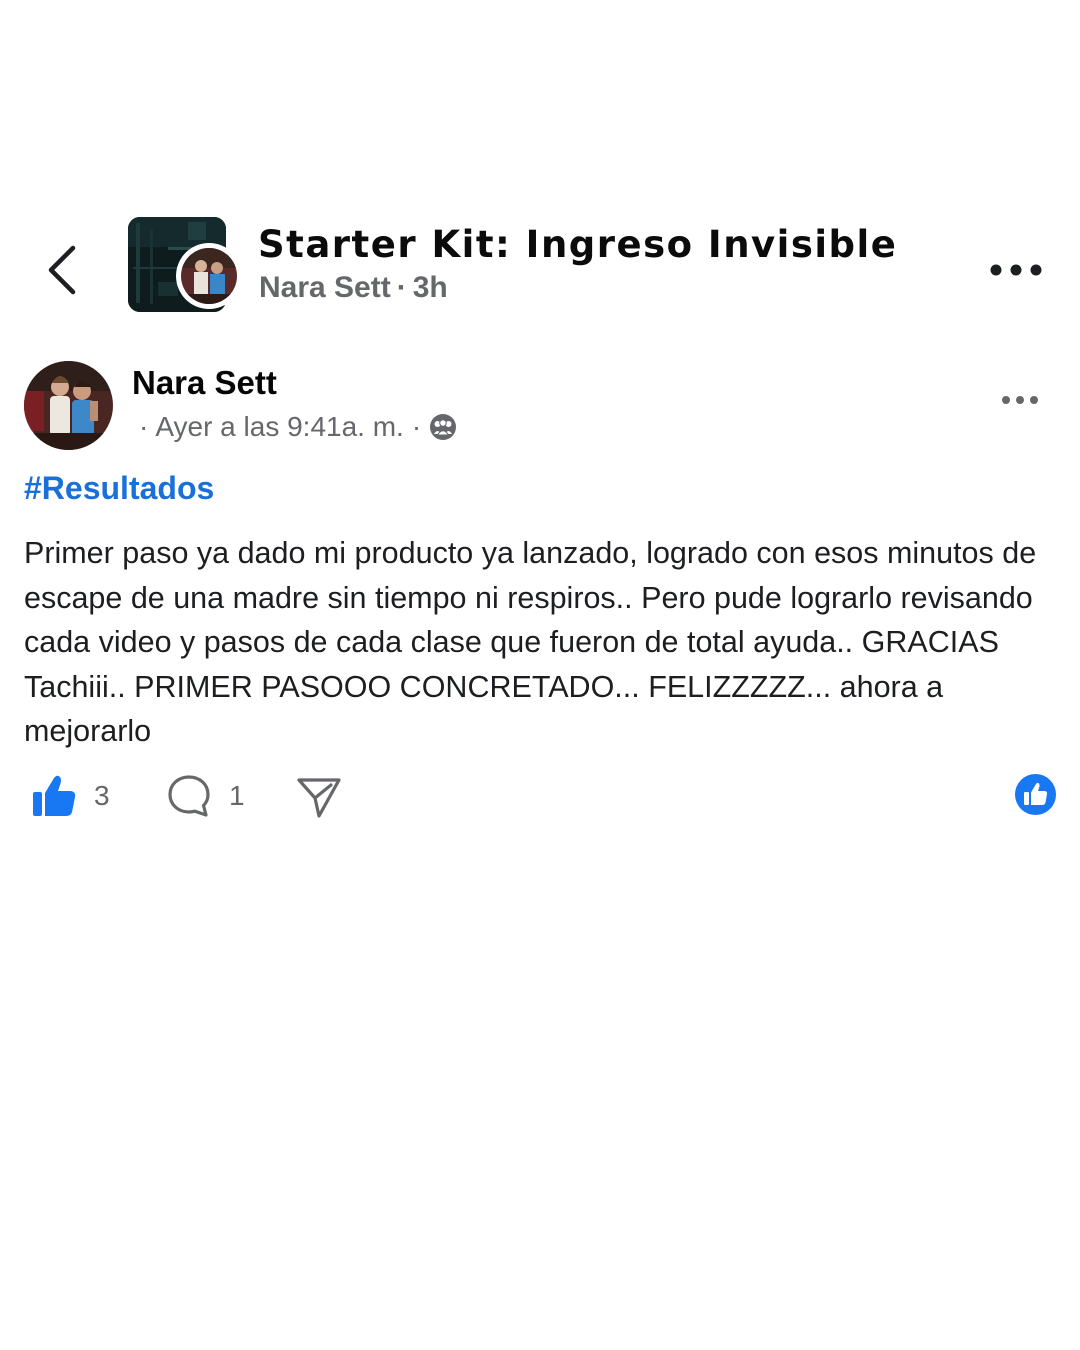 Image resolution: width=1080 pixels, height=1350 pixels. What do you see at coordinates (119, 488) in the screenshot?
I see `hashtag-link: #Resultados` at bounding box center [119, 488].